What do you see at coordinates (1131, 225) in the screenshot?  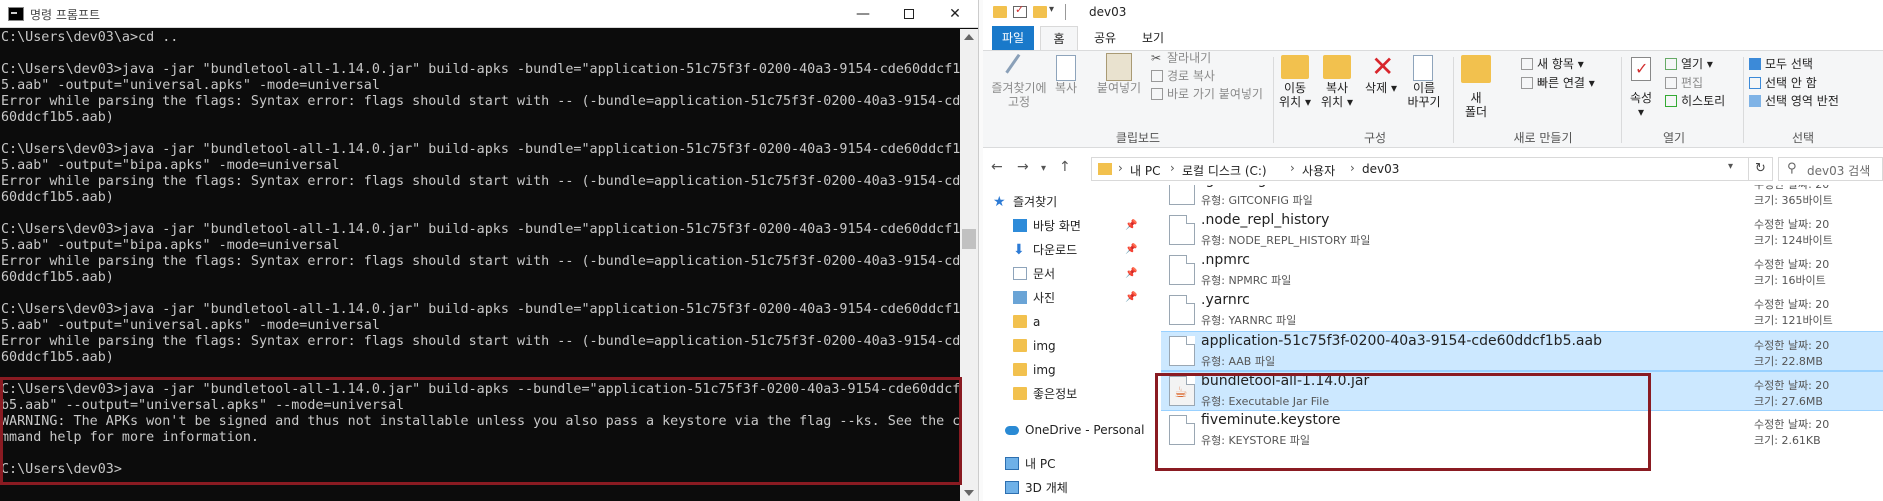 I see `pin-icon: 📌` at bounding box center [1131, 225].